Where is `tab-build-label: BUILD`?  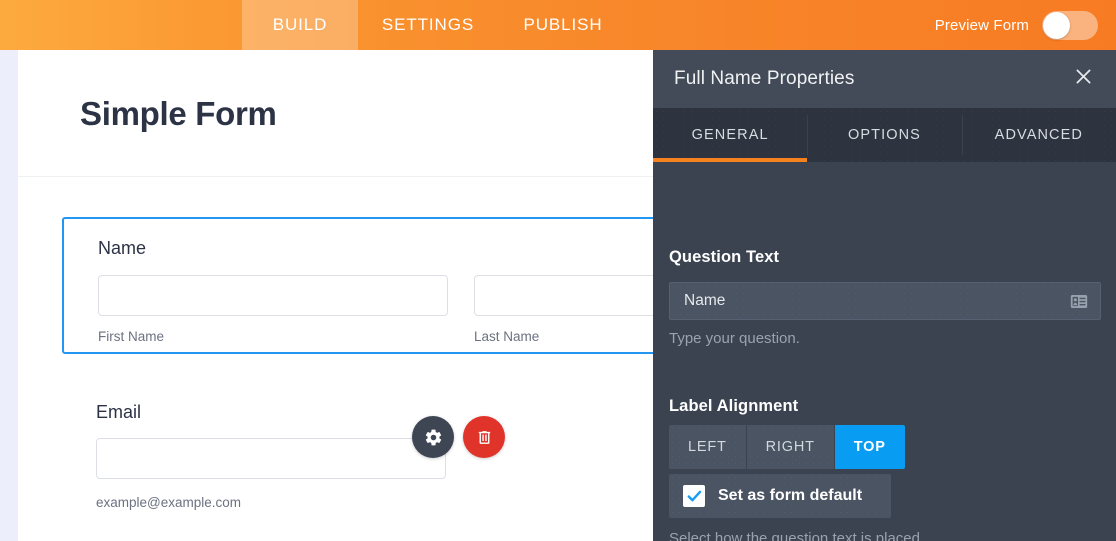
tab-build-label: BUILD is located at coordinates (300, 24).